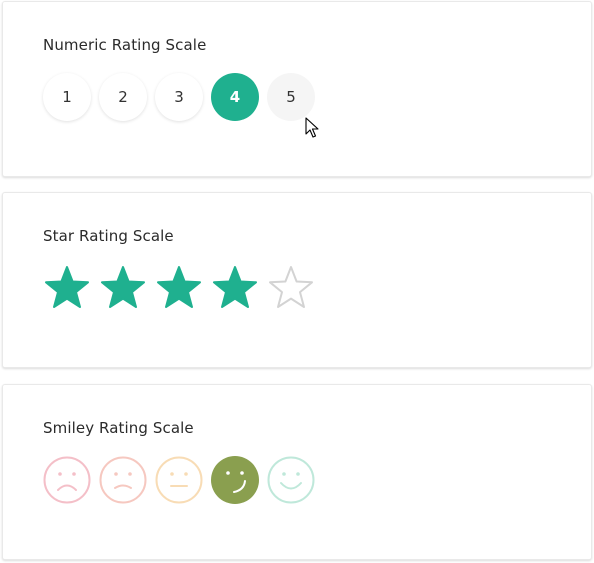  What do you see at coordinates (312, 127) in the screenshot?
I see `mouse-pointer-icon` at bounding box center [312, 127].